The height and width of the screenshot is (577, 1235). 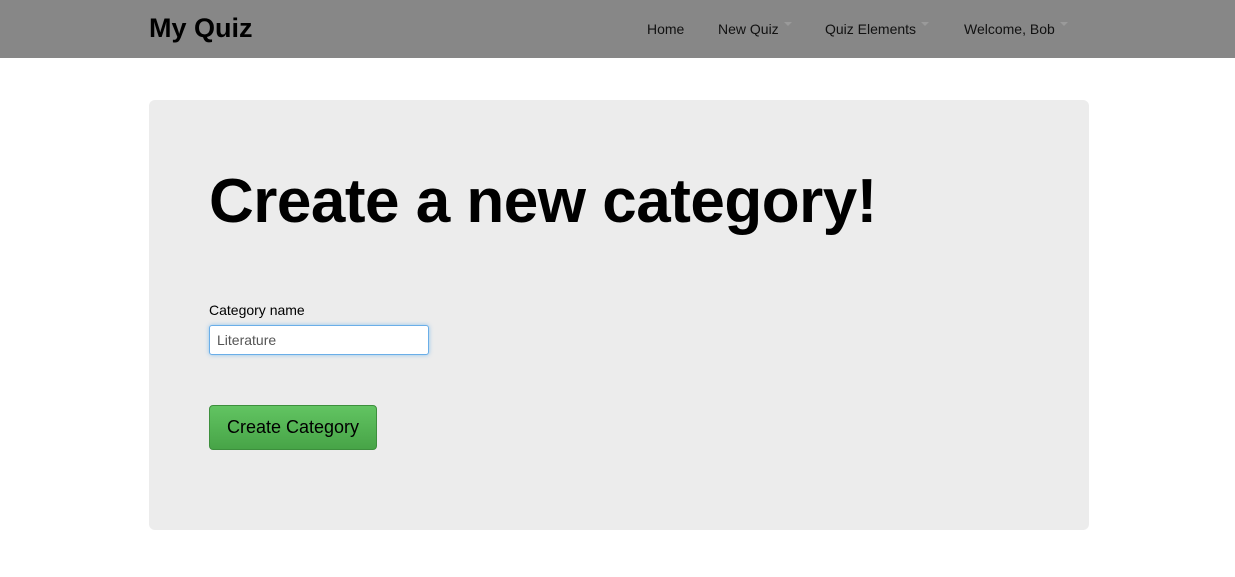 I want to click on nav-quiz-elements: Quiz Elements, so click(x=877, y=29).